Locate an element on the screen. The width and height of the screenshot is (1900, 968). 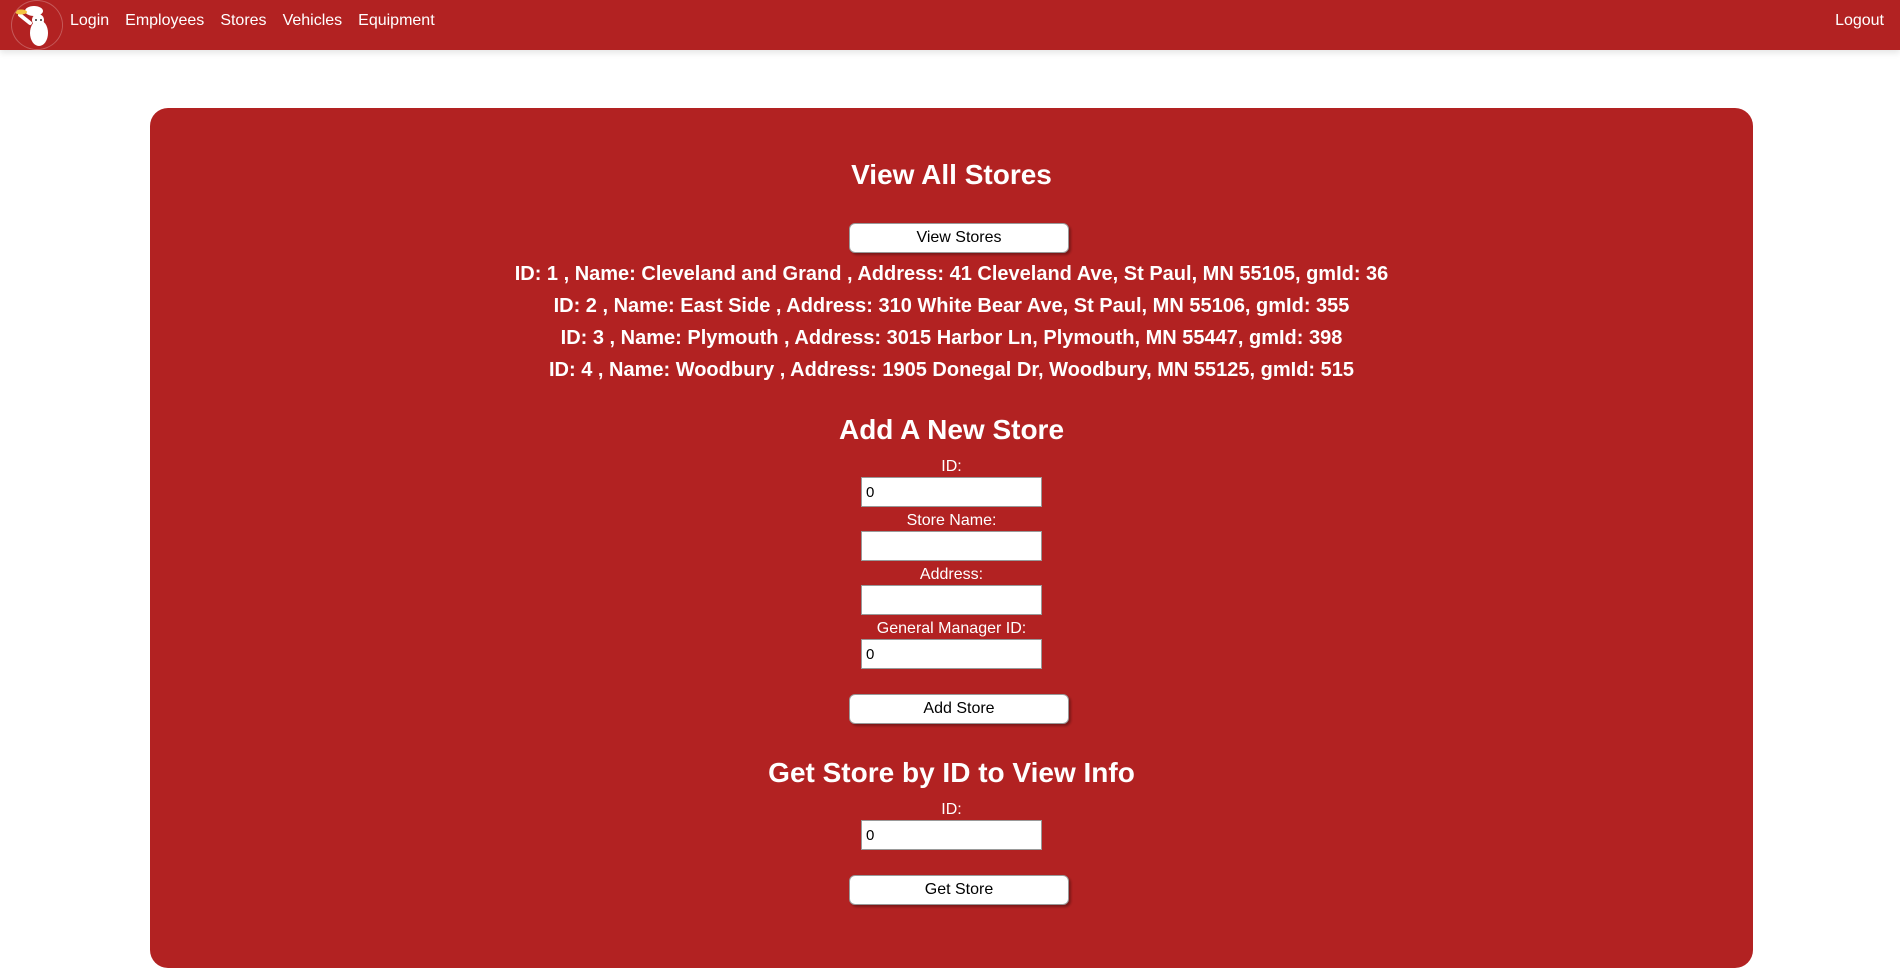
get-store-heading-wrap: Get Store by ID to View Info is located at coordinates (951, 773).